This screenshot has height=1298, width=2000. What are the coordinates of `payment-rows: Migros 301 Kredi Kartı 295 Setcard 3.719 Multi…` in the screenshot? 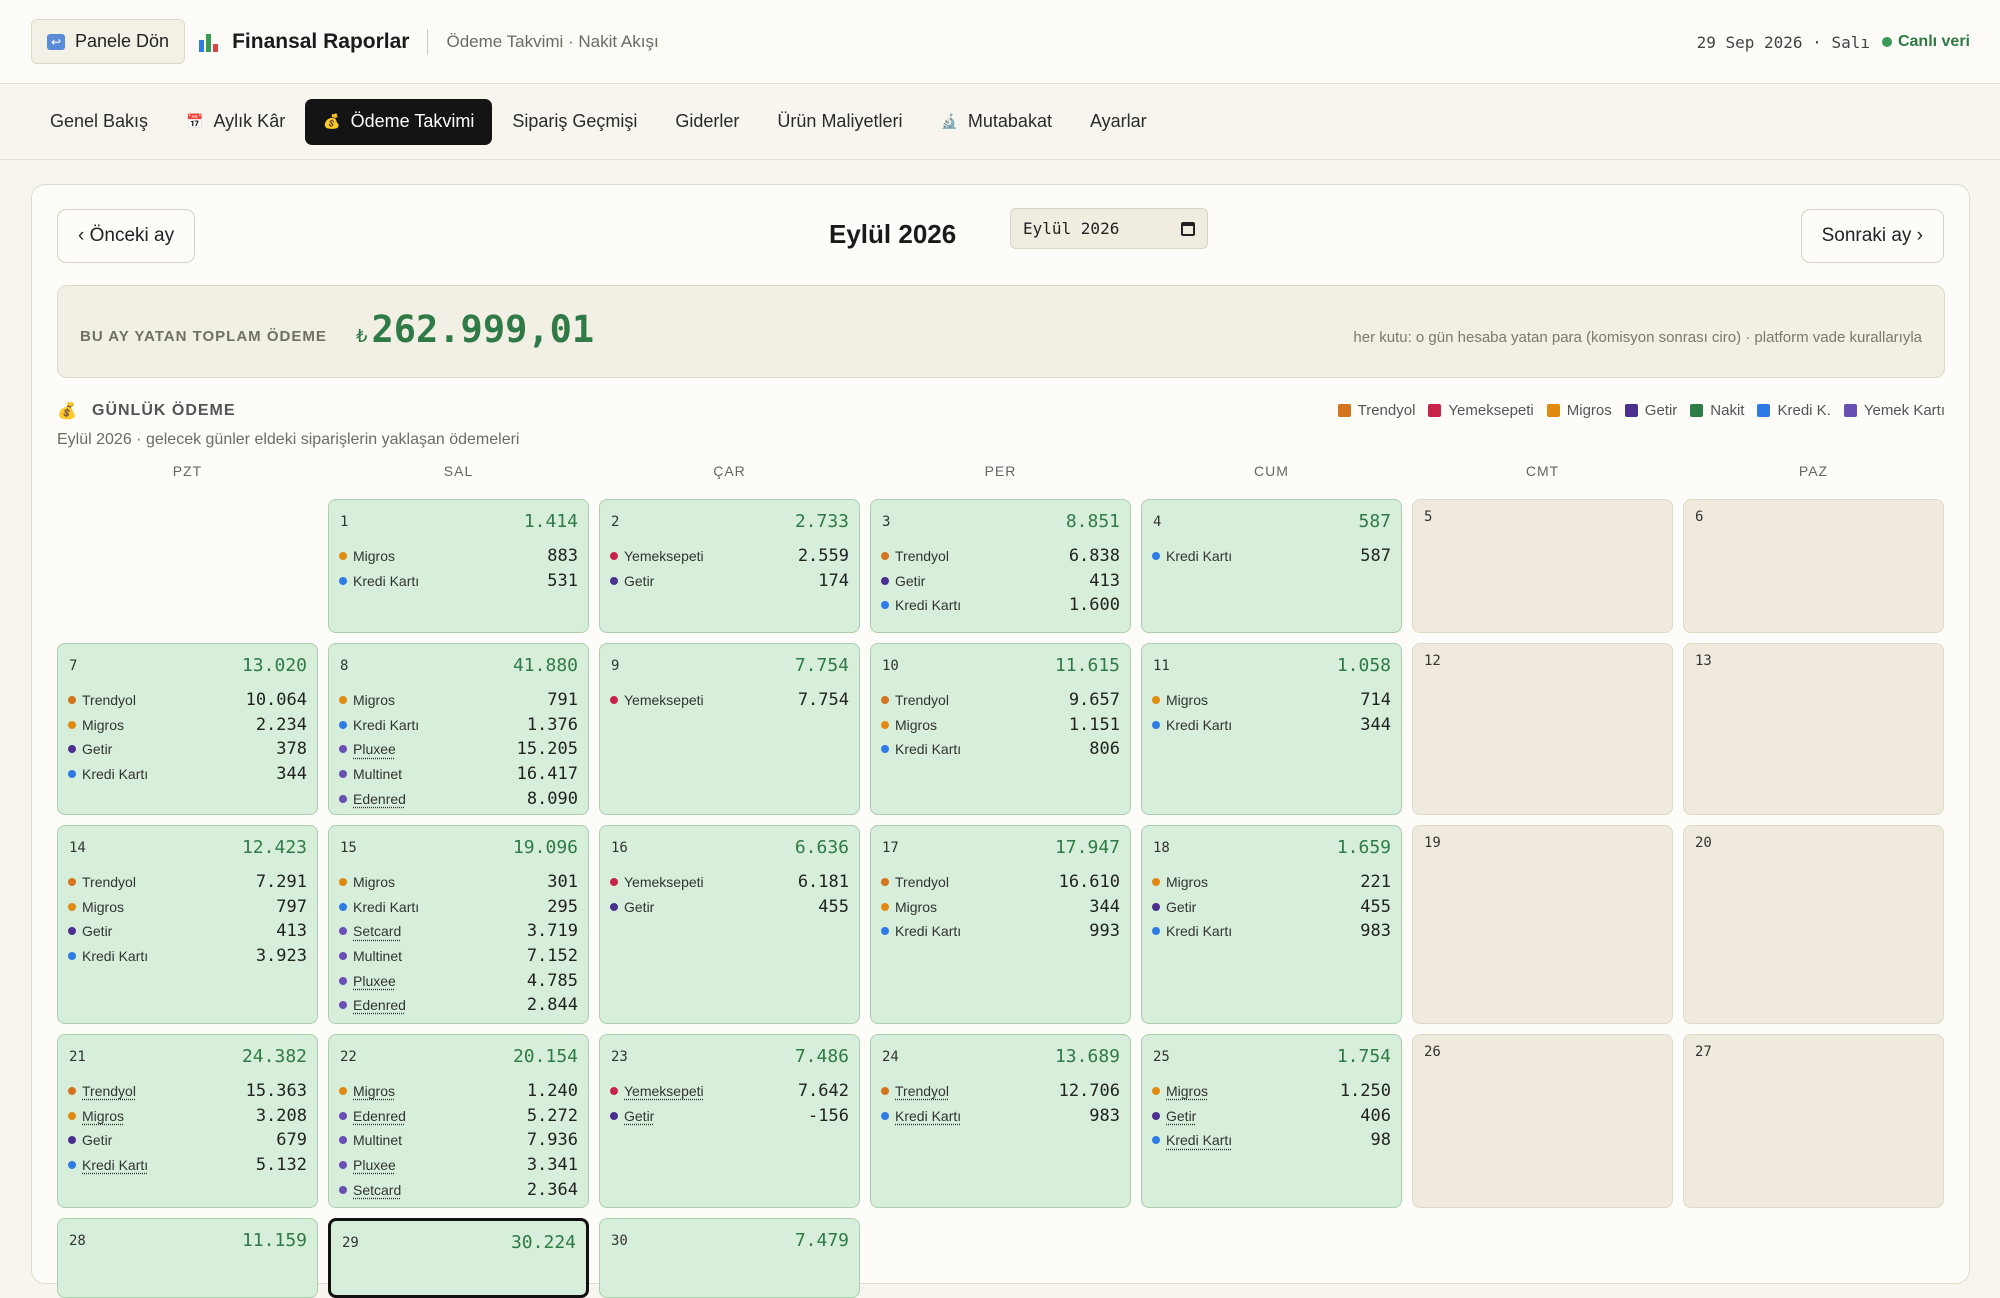 It's located at (458, 944).